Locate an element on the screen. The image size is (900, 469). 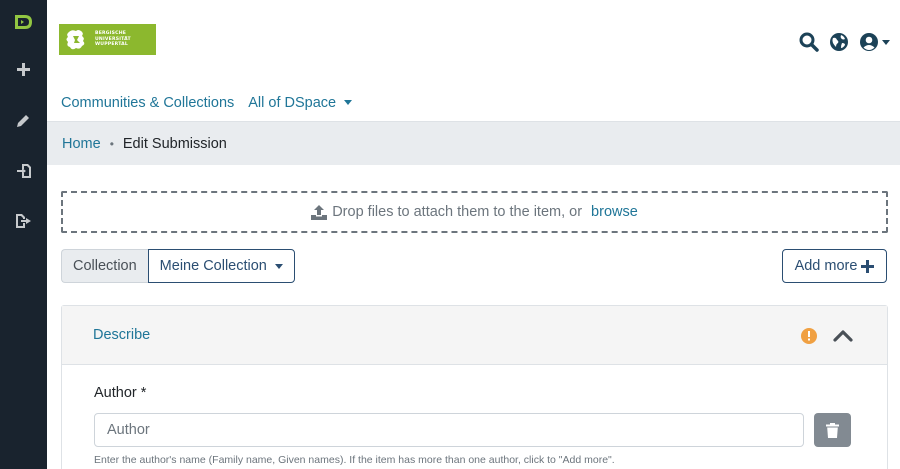
export-icon is located at coordinates (23, 221).